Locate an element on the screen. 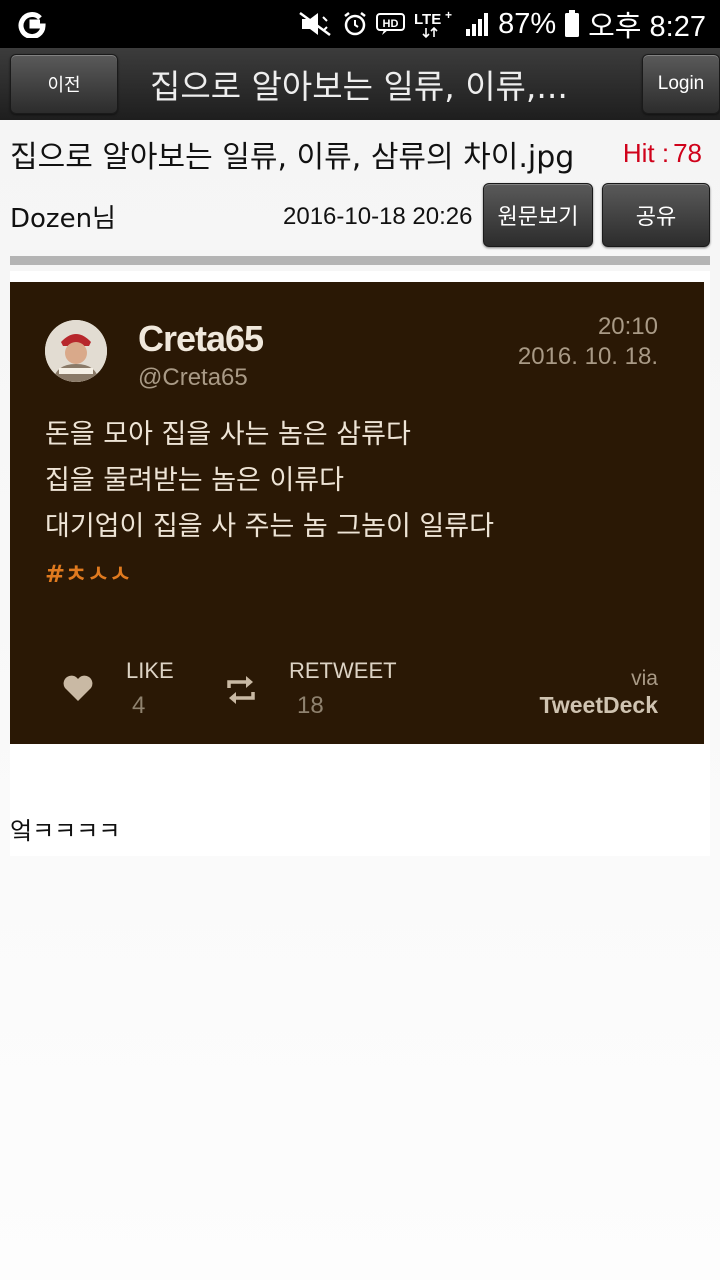 This screenshot has width=720, height=1280. retweet-label: RETWEET is located at coordinates (343, 670).